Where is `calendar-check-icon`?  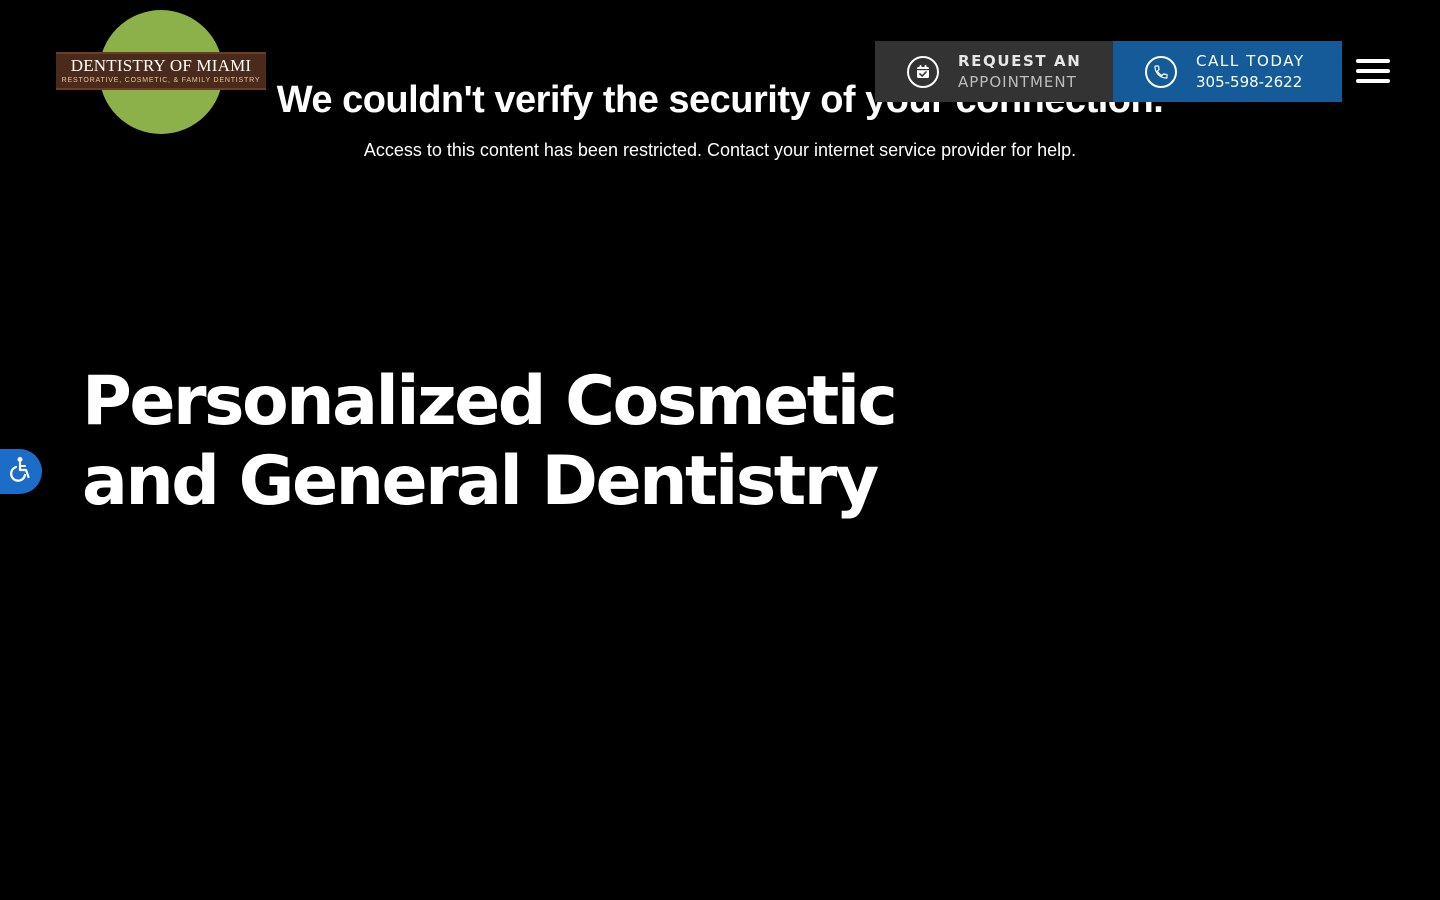 calendar-check-icon is located at coordinates (923, 71).